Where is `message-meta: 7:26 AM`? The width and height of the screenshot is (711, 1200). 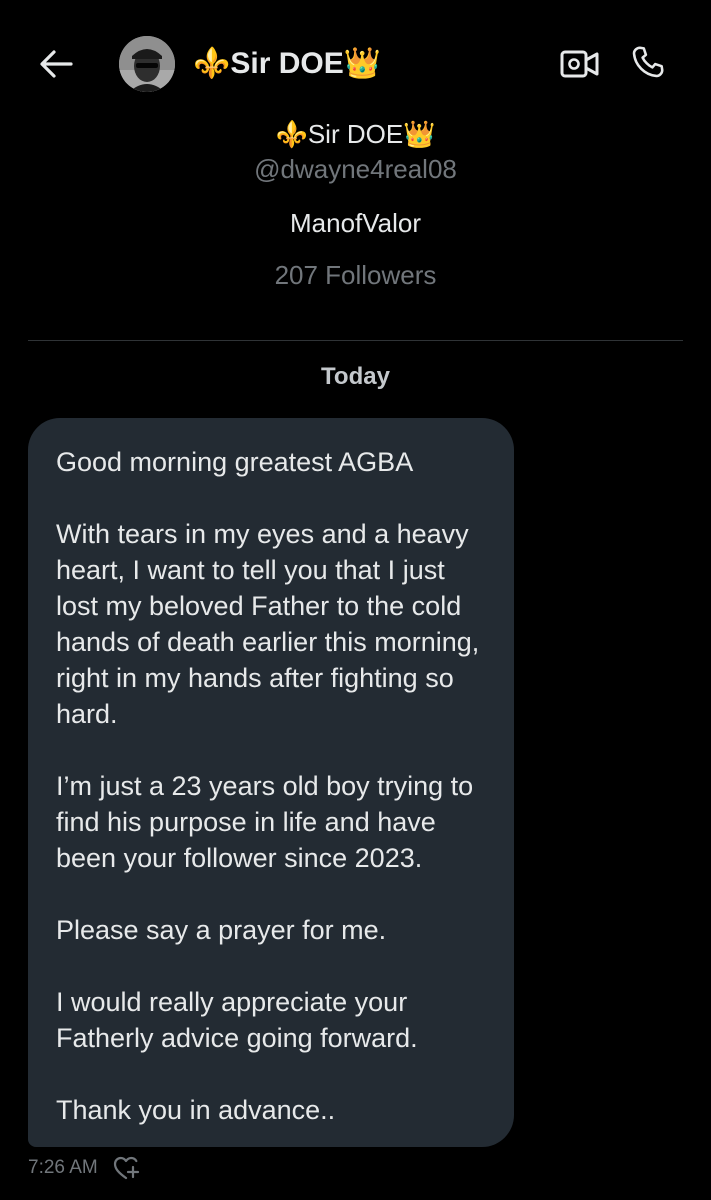 message-meta: 7:26 AM is located at coordinates (85, 1168).